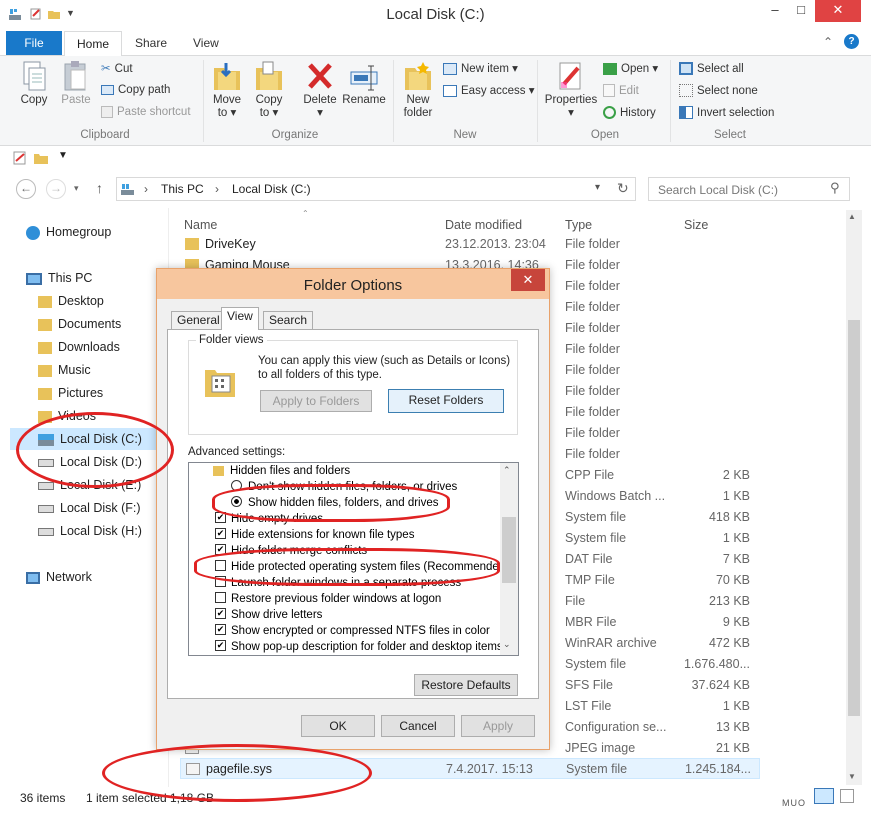 This screenshot has height=817, width=871. Describe the element at coordinates (70, 393) in the screenshot. I see `nav-pictures: Pictures` at that location.